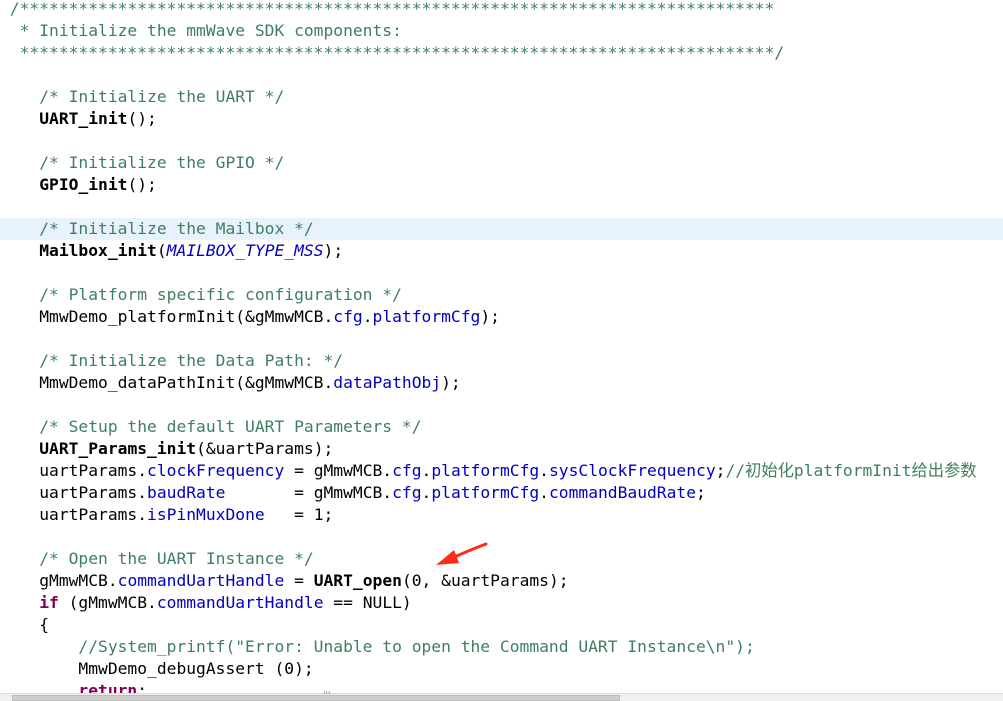  Describe the element at coordinates (485, 580) in the screenshot. I see `code-token: (0, &uartParams);` at that location.